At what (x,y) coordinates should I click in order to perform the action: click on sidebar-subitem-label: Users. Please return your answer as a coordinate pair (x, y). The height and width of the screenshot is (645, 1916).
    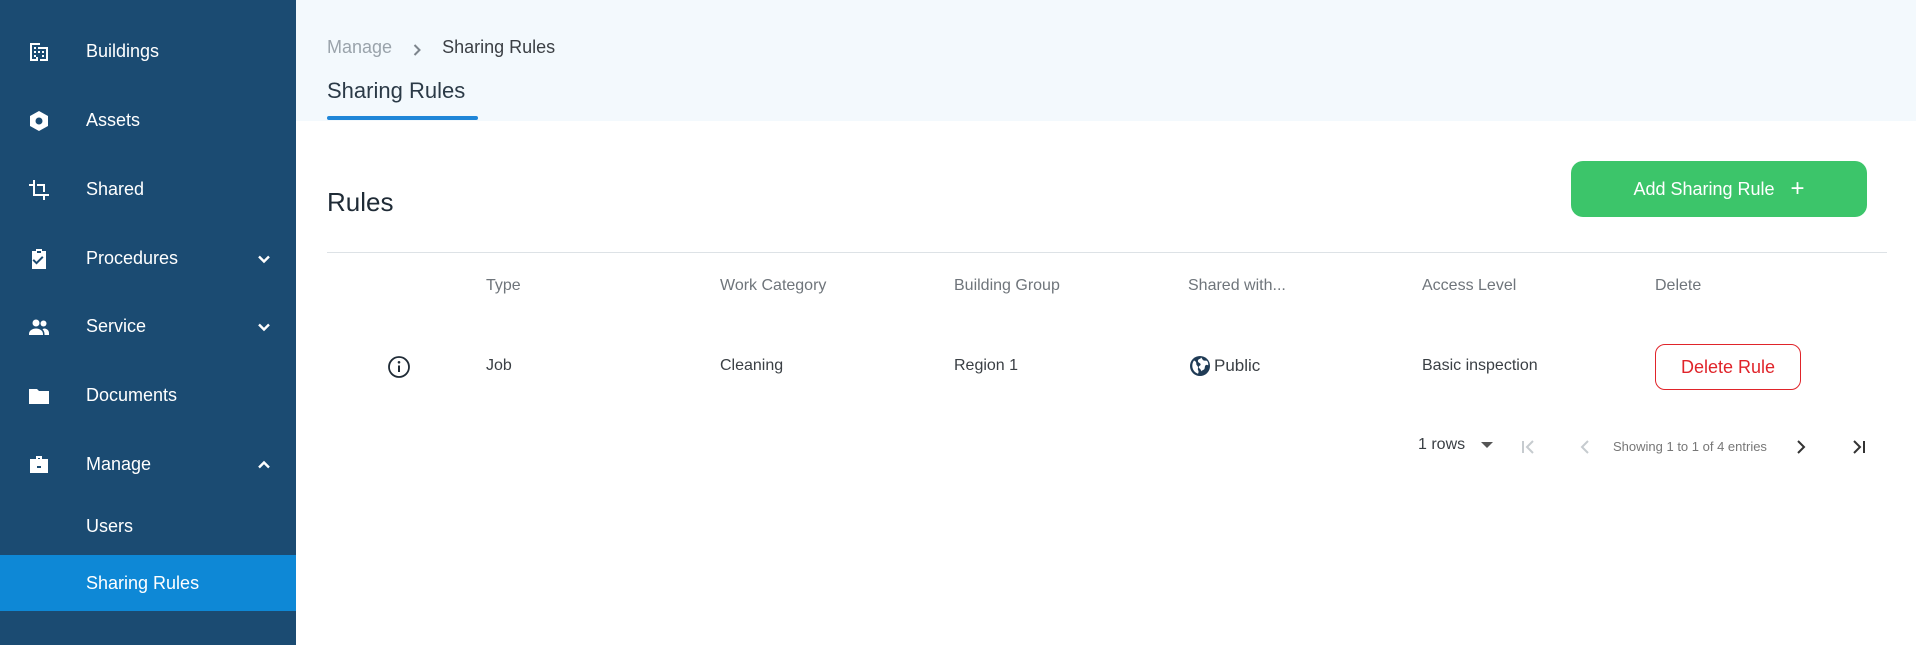
    Looking at the image, I should click on (110, 525).